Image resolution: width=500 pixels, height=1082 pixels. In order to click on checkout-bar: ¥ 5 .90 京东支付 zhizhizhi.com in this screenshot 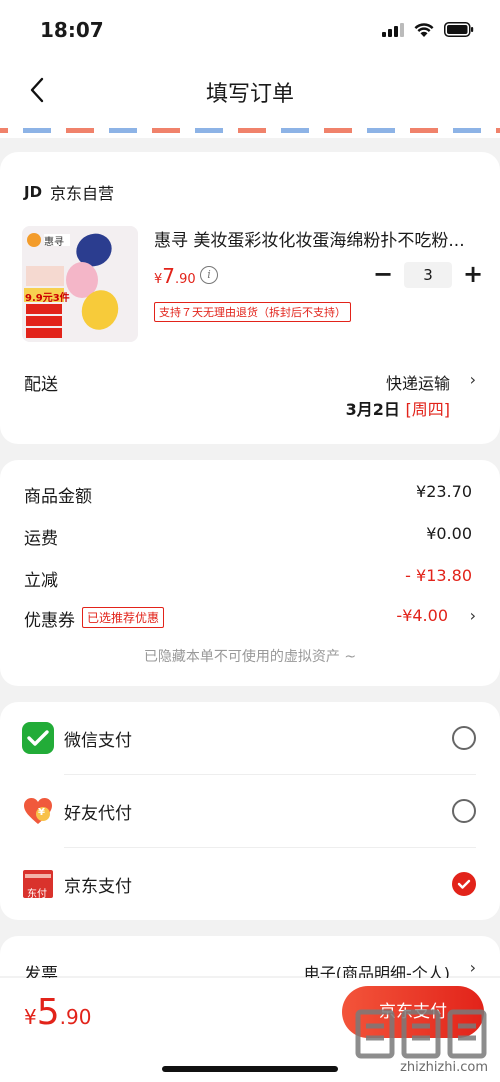, I will do `click(250, 1030)`.